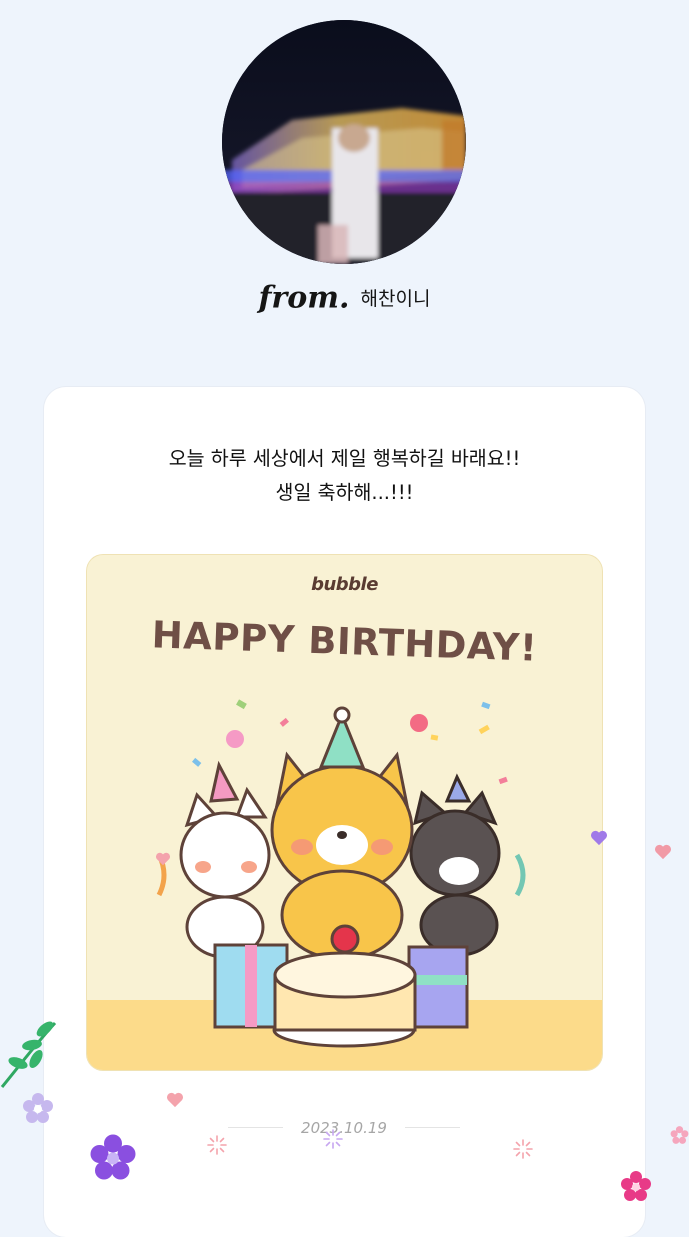  Describe the element at coordinates (333, 1139) in the screenshot. I see `sparkle-icon-purple` at that location.